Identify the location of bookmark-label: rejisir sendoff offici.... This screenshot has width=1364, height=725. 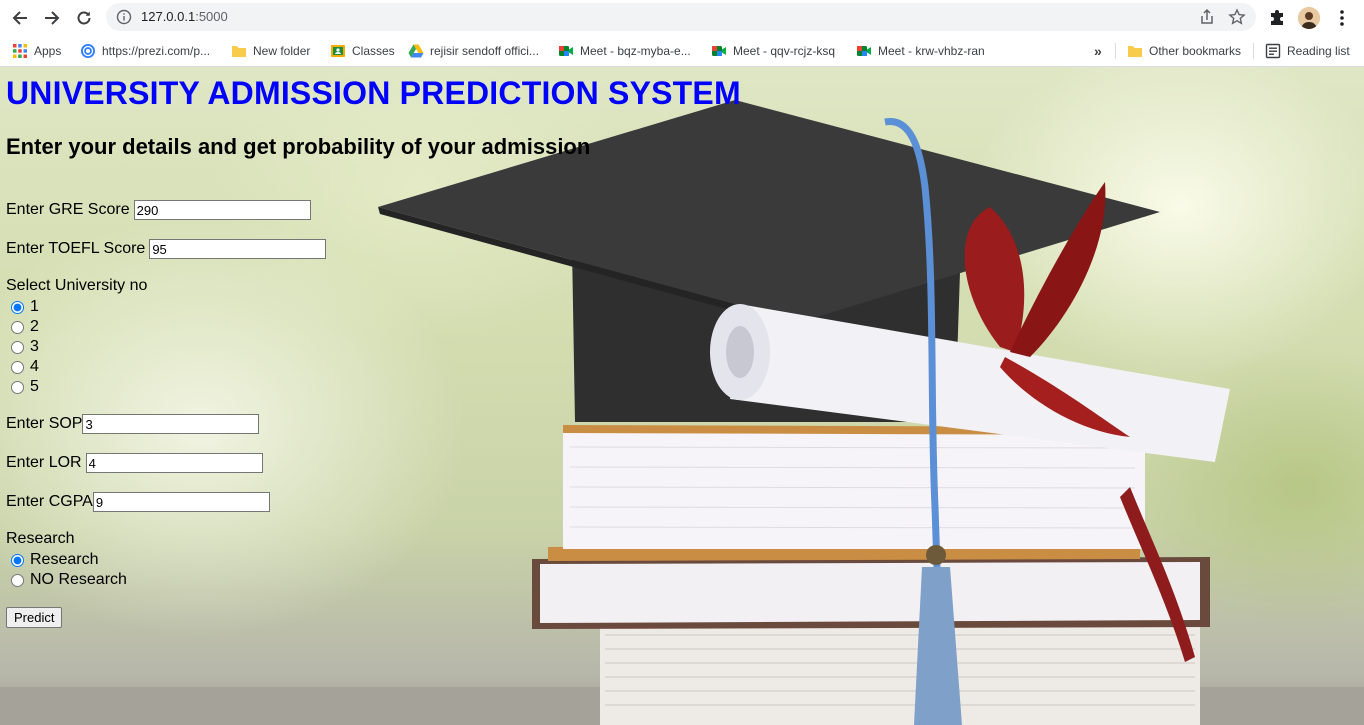
(484, 51).